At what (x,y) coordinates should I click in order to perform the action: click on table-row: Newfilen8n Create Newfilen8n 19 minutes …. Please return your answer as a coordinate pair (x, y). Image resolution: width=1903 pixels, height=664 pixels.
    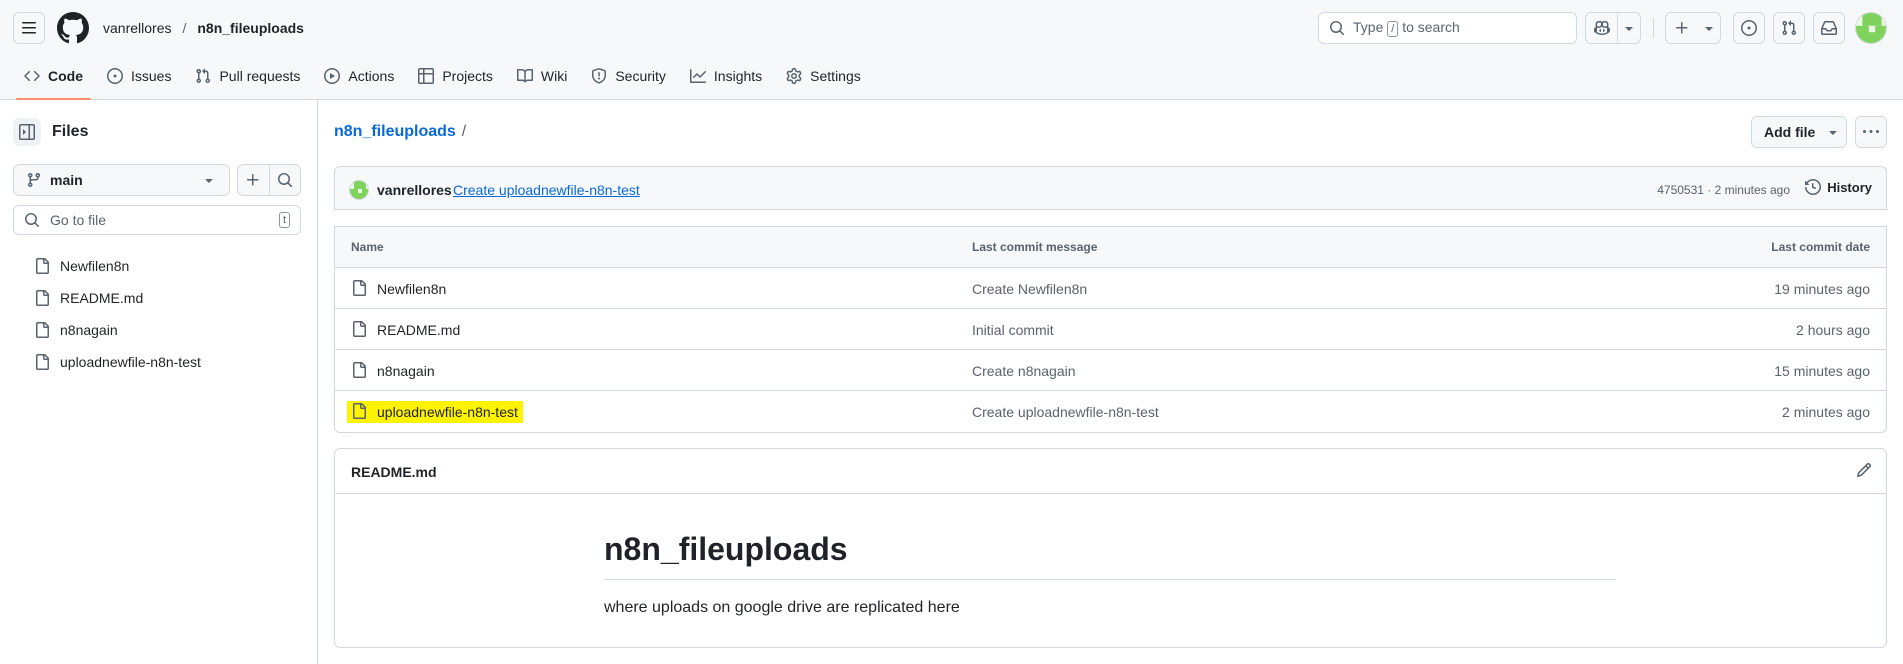
    Looking at the image, I should click on (1110, 288).